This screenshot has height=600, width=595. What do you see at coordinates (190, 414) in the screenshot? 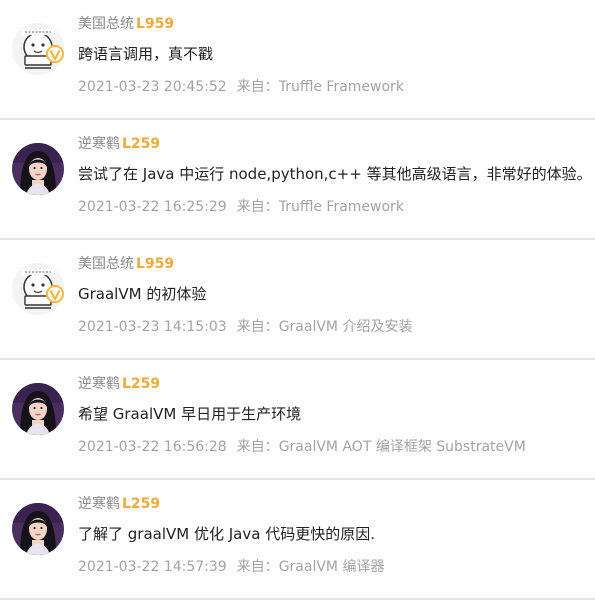
I see `comment-content: 希望 GraalVM 早日用于生产环境` at bounding box center [190, 414].